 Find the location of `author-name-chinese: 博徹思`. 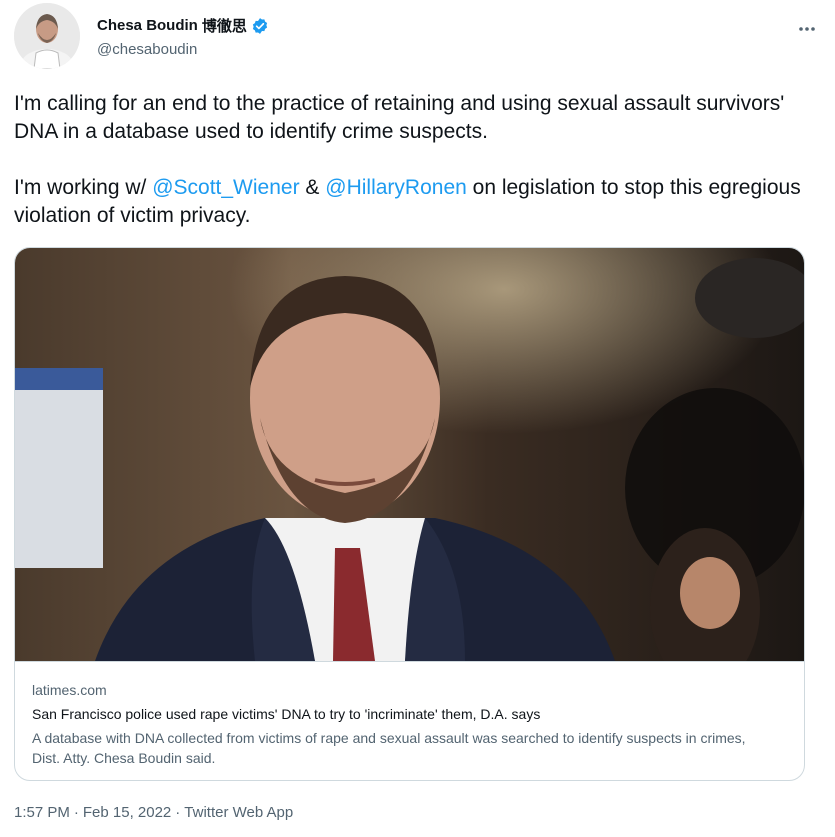

author-name-chinese: 博徹思 is located at coordinates (224, 25).